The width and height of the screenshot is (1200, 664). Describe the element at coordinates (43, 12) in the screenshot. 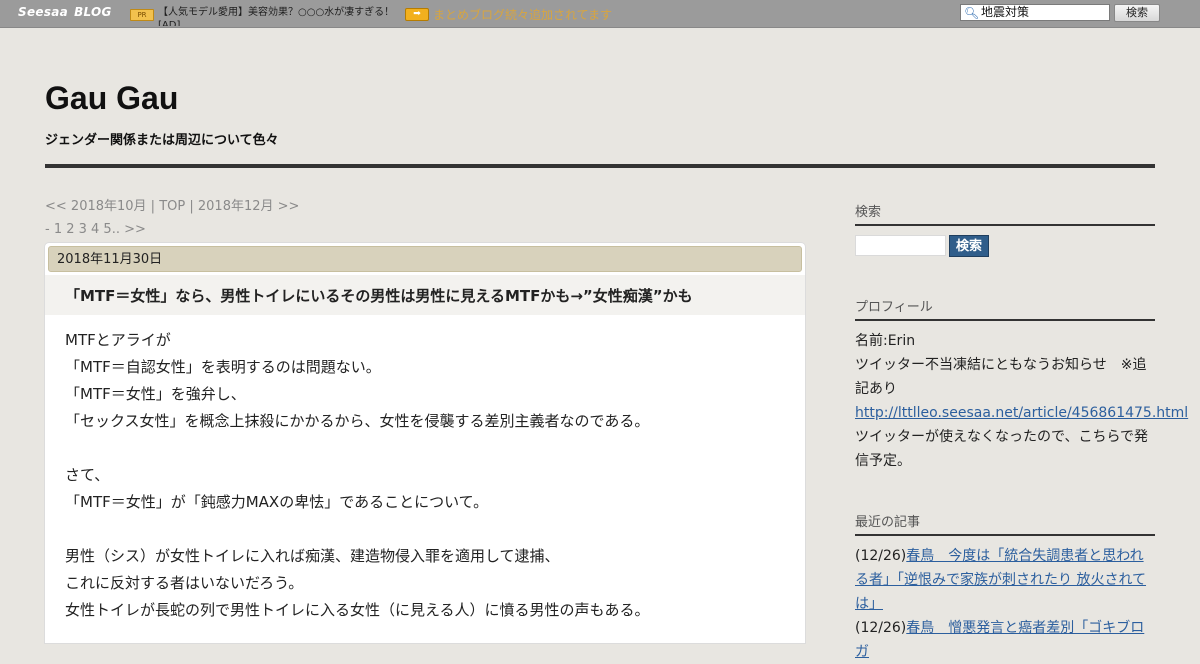

I see `logo-seesaa: Seesaa` at that location.